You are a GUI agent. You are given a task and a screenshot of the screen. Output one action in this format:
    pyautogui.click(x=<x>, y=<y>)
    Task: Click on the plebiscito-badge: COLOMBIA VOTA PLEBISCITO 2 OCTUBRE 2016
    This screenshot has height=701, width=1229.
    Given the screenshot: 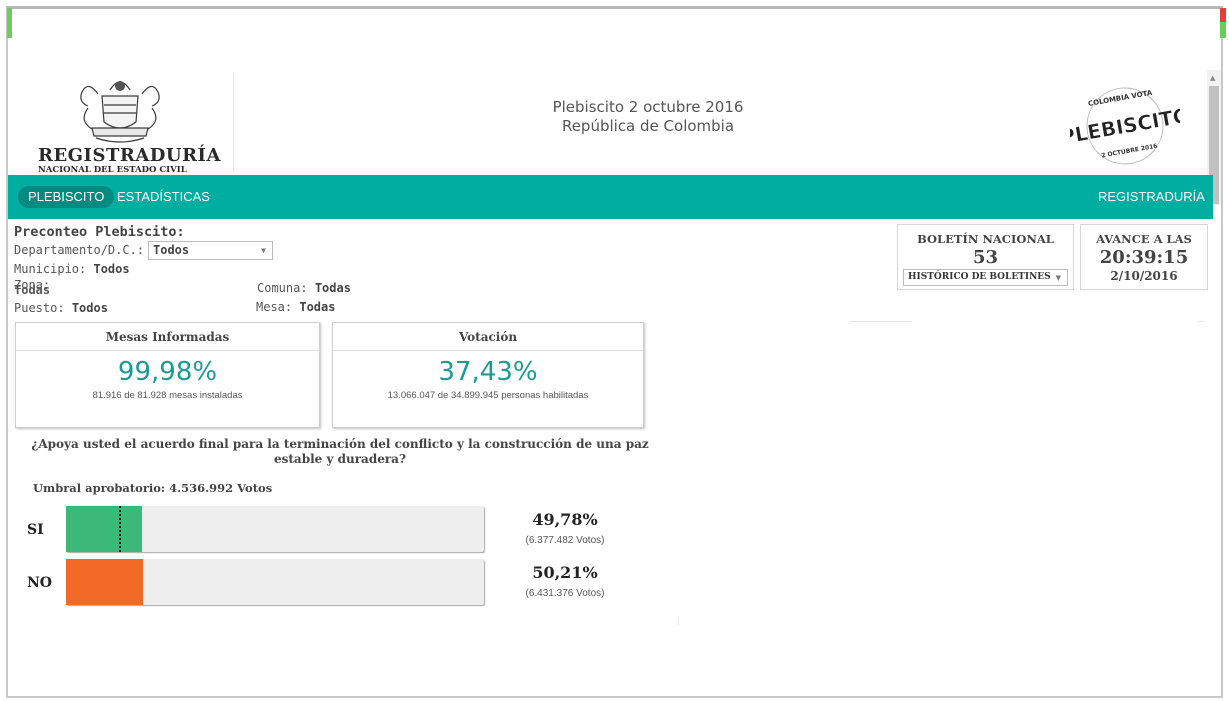 What is the action you would take?
    pyautogui.click(x=1125, y=125)
    